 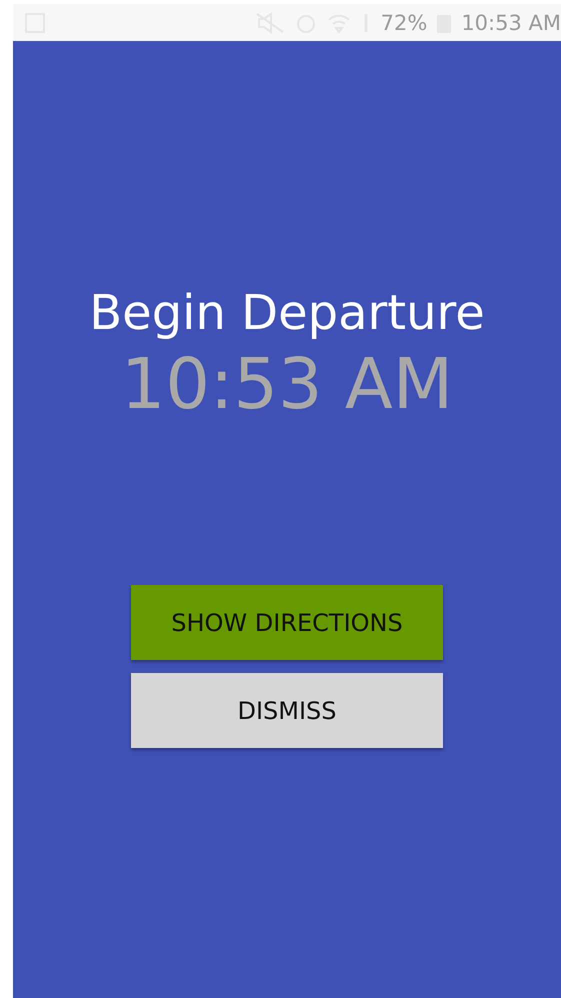 I want to click on alarm-time: 10:53 AM, so click(x=287, y=384).